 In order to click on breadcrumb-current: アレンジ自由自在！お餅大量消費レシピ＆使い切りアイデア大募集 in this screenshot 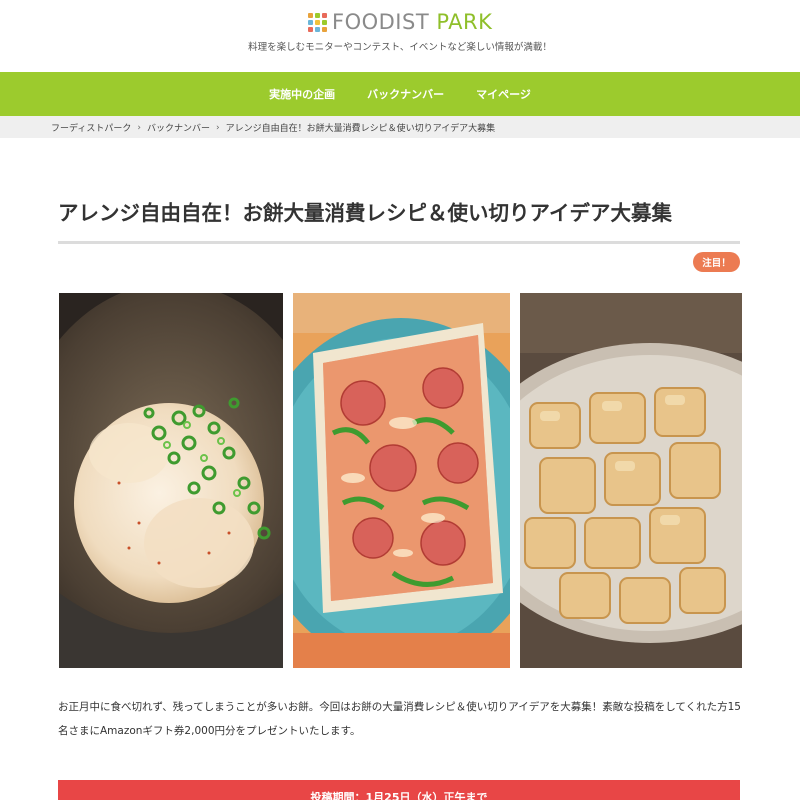, I will do `click(360, 129)`.